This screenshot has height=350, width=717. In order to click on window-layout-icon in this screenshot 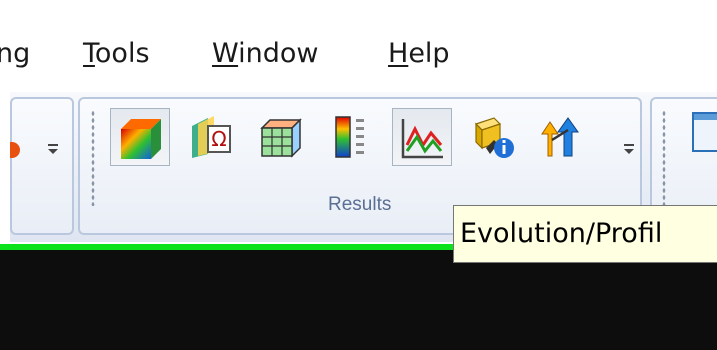, I will do `click(704, 132)`.